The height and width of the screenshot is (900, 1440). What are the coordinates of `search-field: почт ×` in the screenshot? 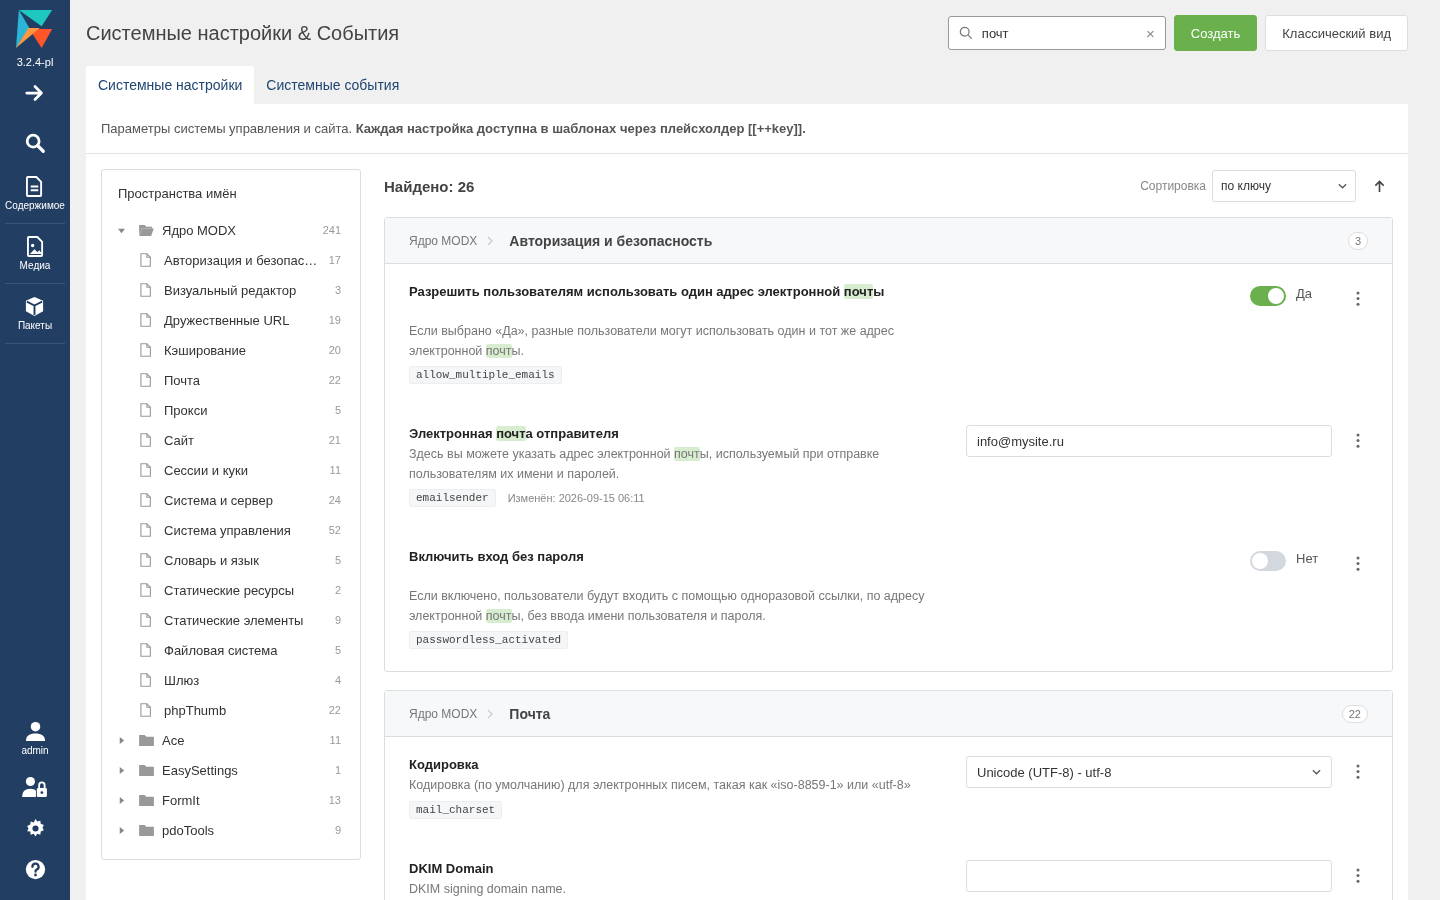 It's located at (1056, 33).